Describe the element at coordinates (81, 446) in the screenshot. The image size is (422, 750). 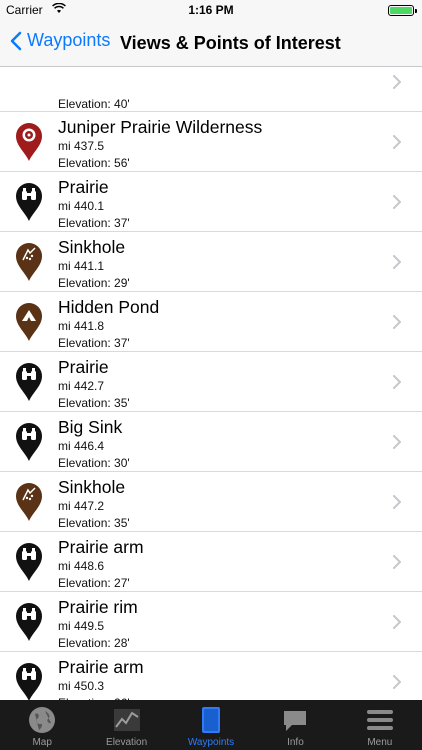
I see `waypoint-mile: mi 446.4` at that location.